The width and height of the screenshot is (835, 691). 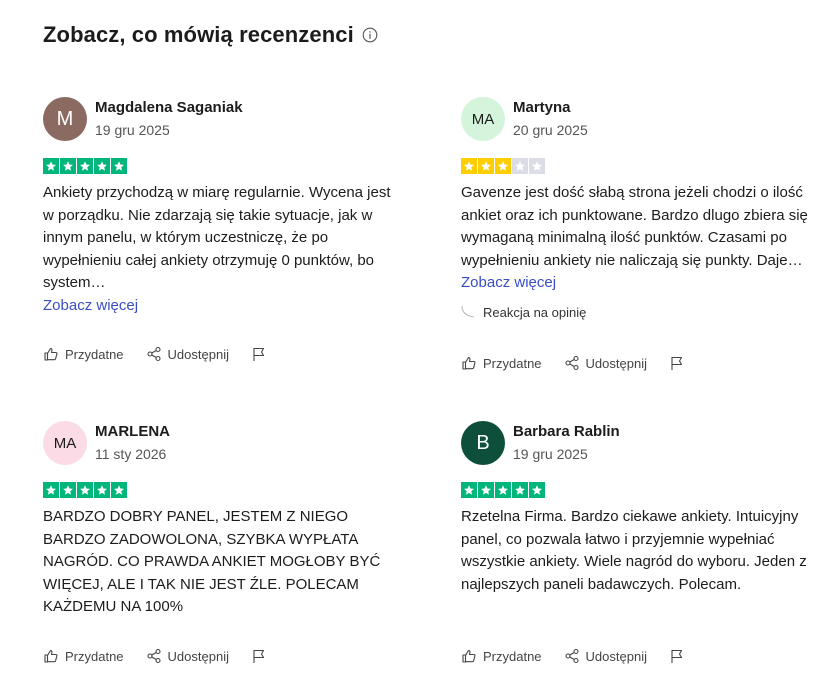 I want to click on company-reply-toggle: Reakcja na opinię, so click(x=641, y=312).